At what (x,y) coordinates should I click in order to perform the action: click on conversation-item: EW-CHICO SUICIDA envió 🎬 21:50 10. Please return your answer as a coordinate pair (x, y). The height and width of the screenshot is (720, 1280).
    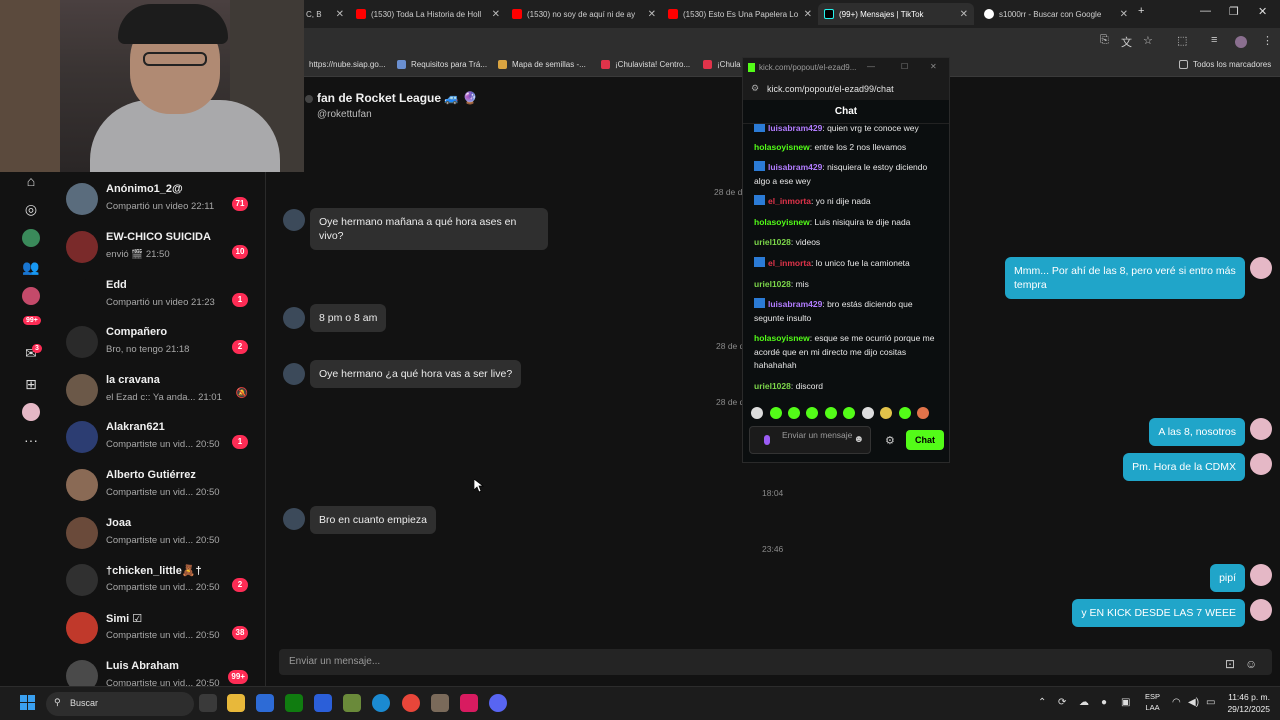
    Looking at the image, I should click on (160, 248).